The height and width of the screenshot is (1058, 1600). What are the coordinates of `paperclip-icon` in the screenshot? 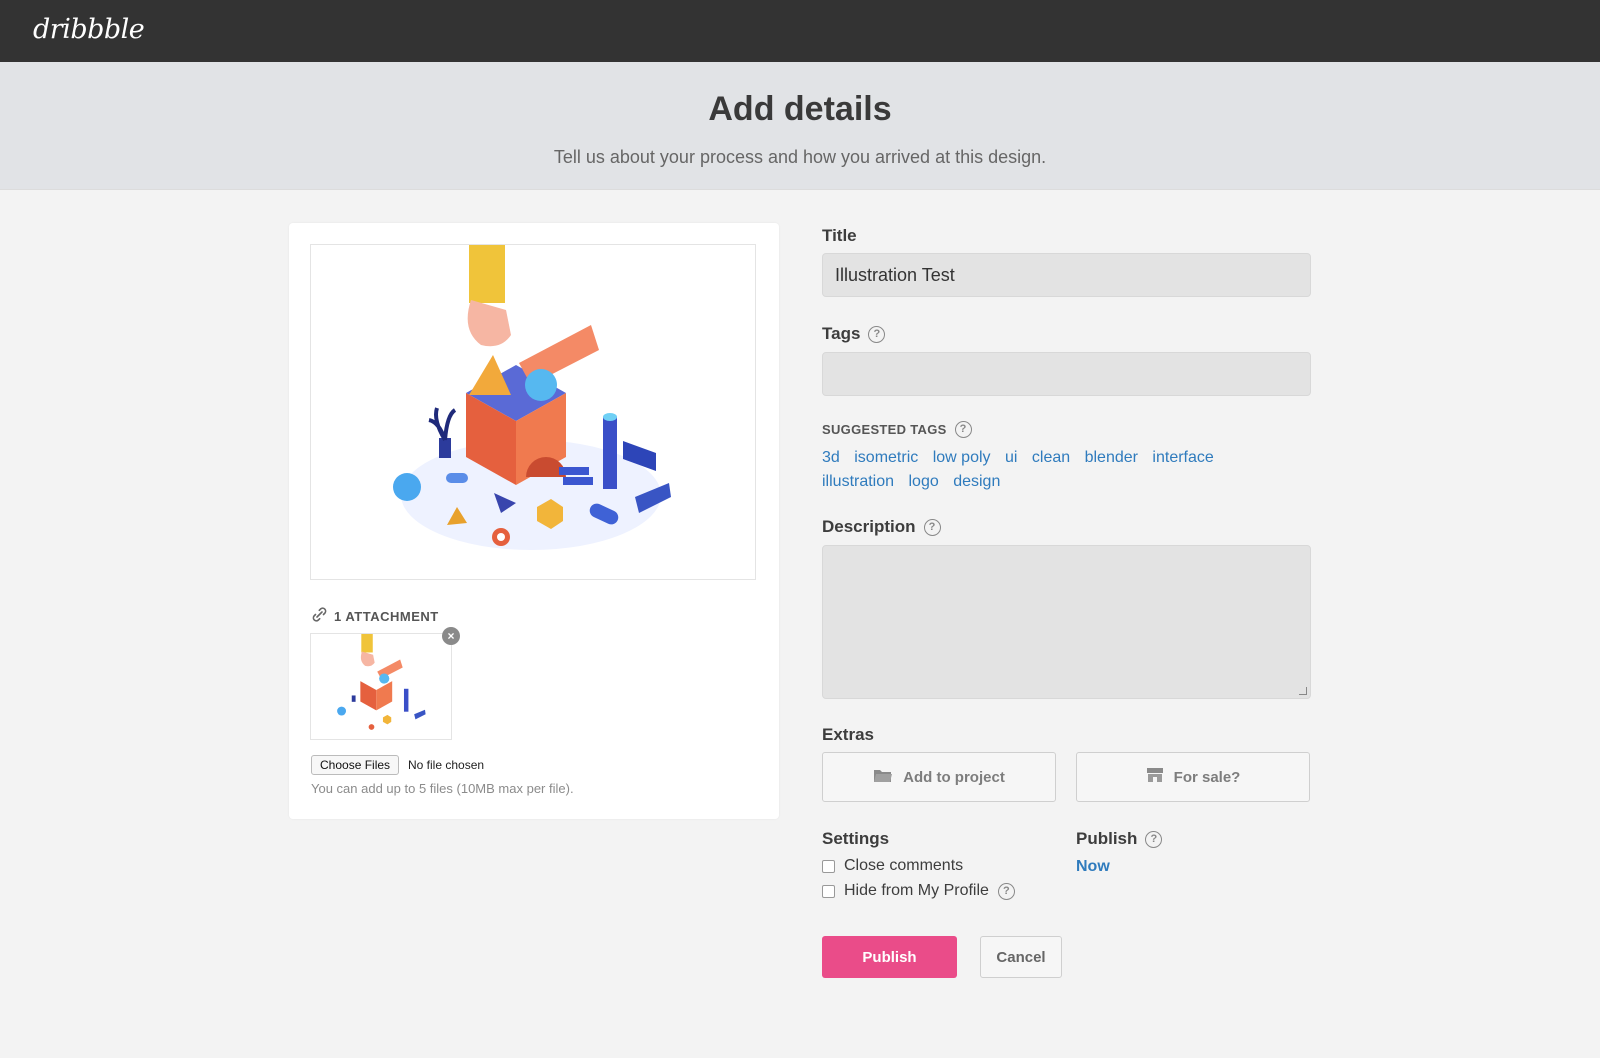 It's located at (319, 616).